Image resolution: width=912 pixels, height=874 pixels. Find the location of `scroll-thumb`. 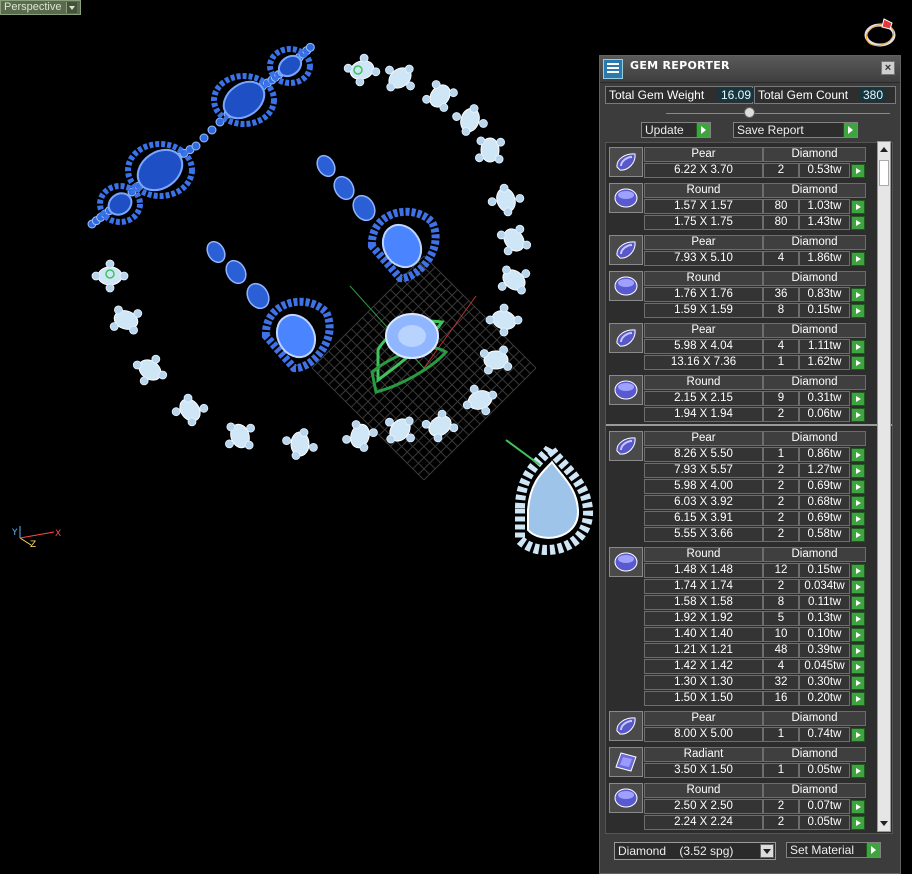

scroll-thumb is located at coordinates (884, 173).